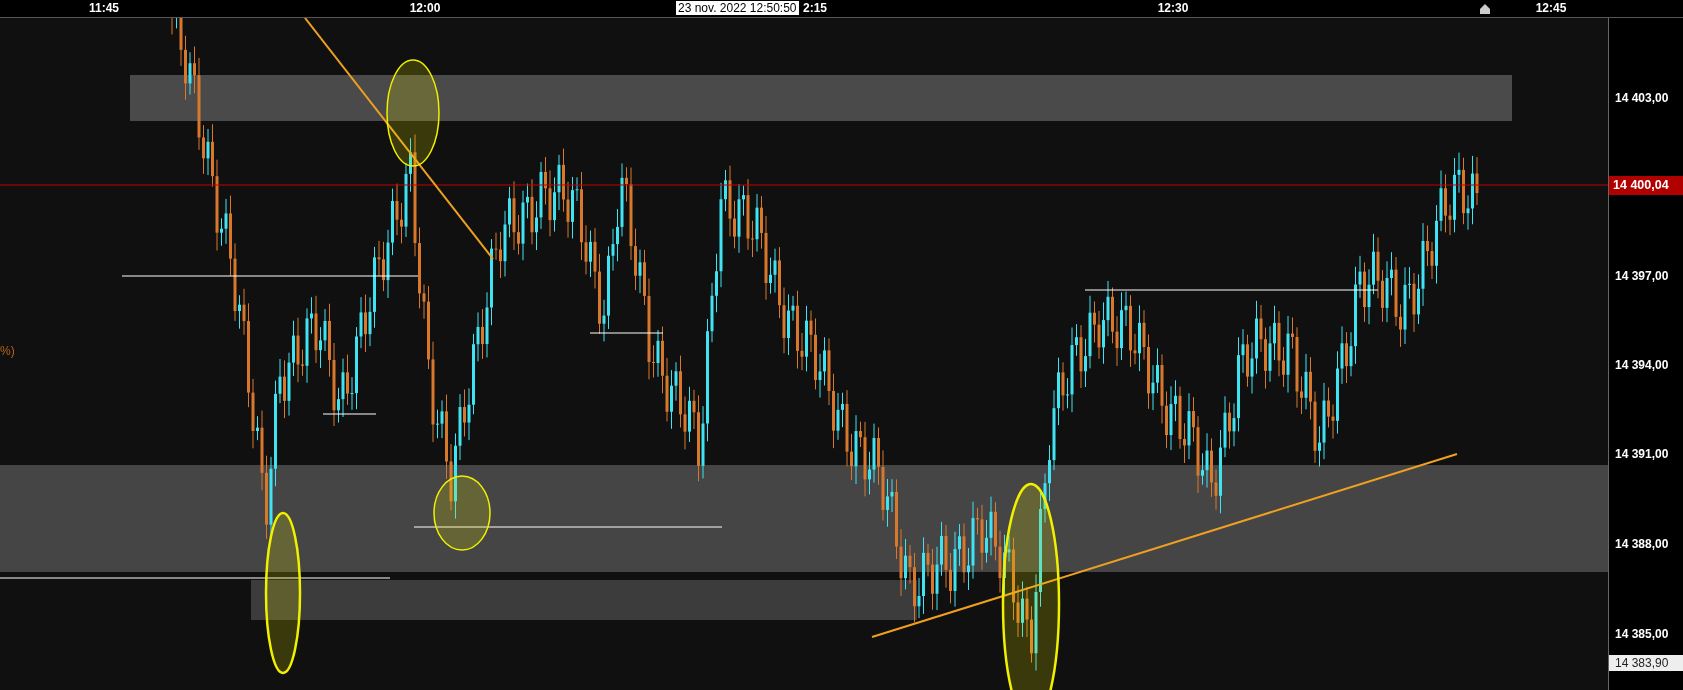 This screenshot has width=1683, height=690. I want to click on time-label: 12:00, so click(425, 8).